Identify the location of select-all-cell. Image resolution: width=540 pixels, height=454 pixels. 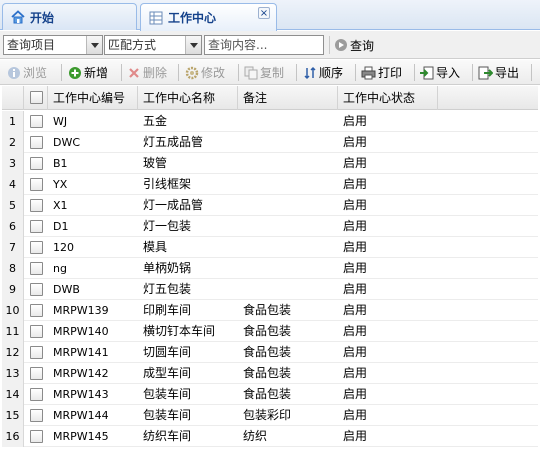
(36, 98).